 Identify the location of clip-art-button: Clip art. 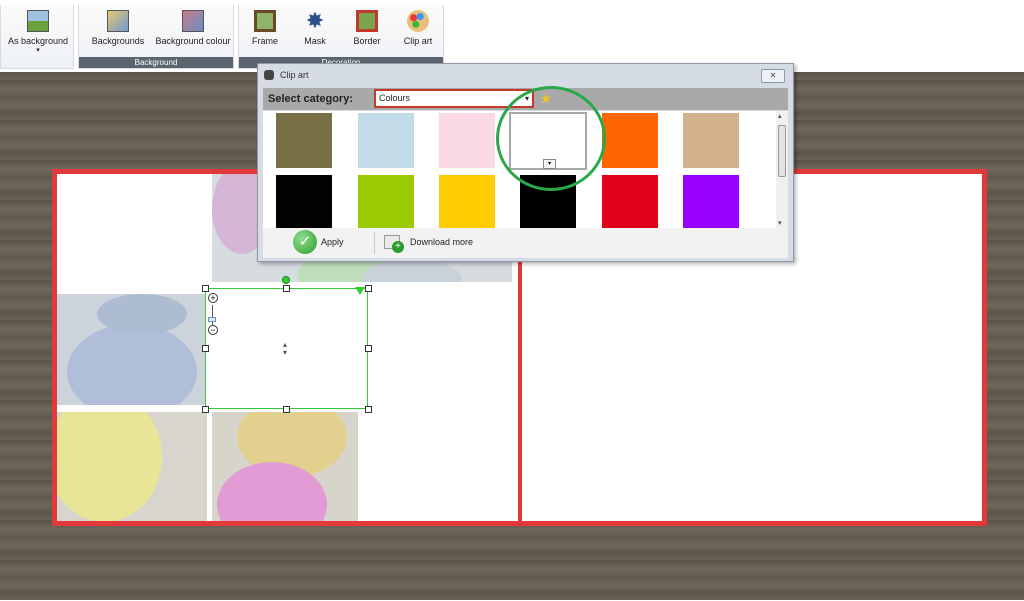
(418, 28).